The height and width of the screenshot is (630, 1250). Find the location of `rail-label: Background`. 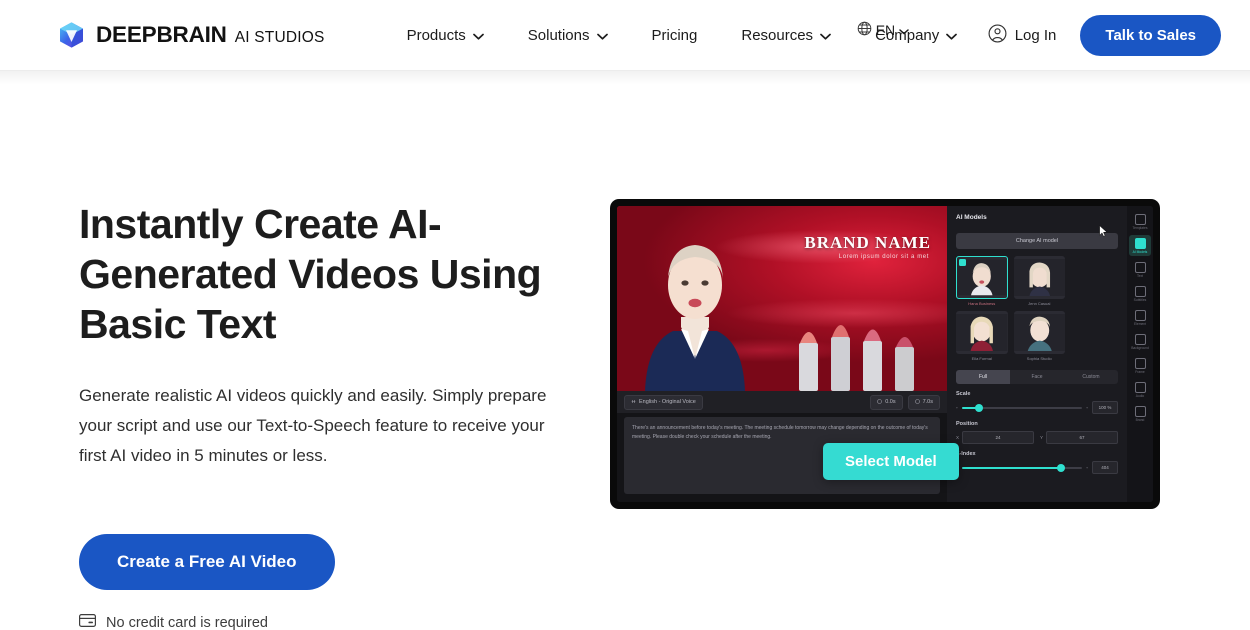

rail-label: Background is located at coordinates (1140, 348).